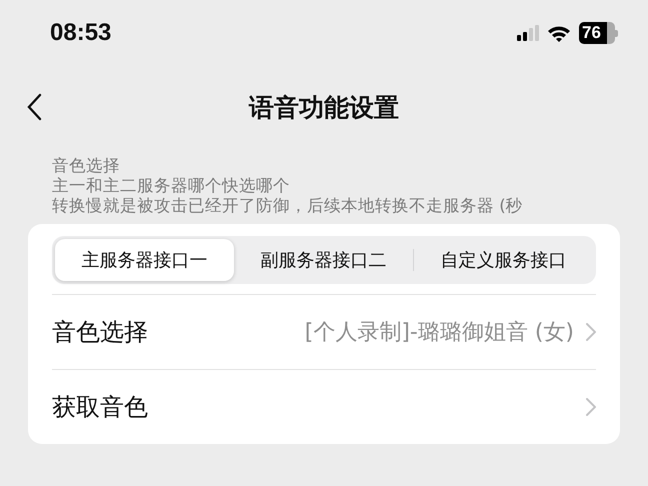  I want to click on signal-icon, so click(528, 33).